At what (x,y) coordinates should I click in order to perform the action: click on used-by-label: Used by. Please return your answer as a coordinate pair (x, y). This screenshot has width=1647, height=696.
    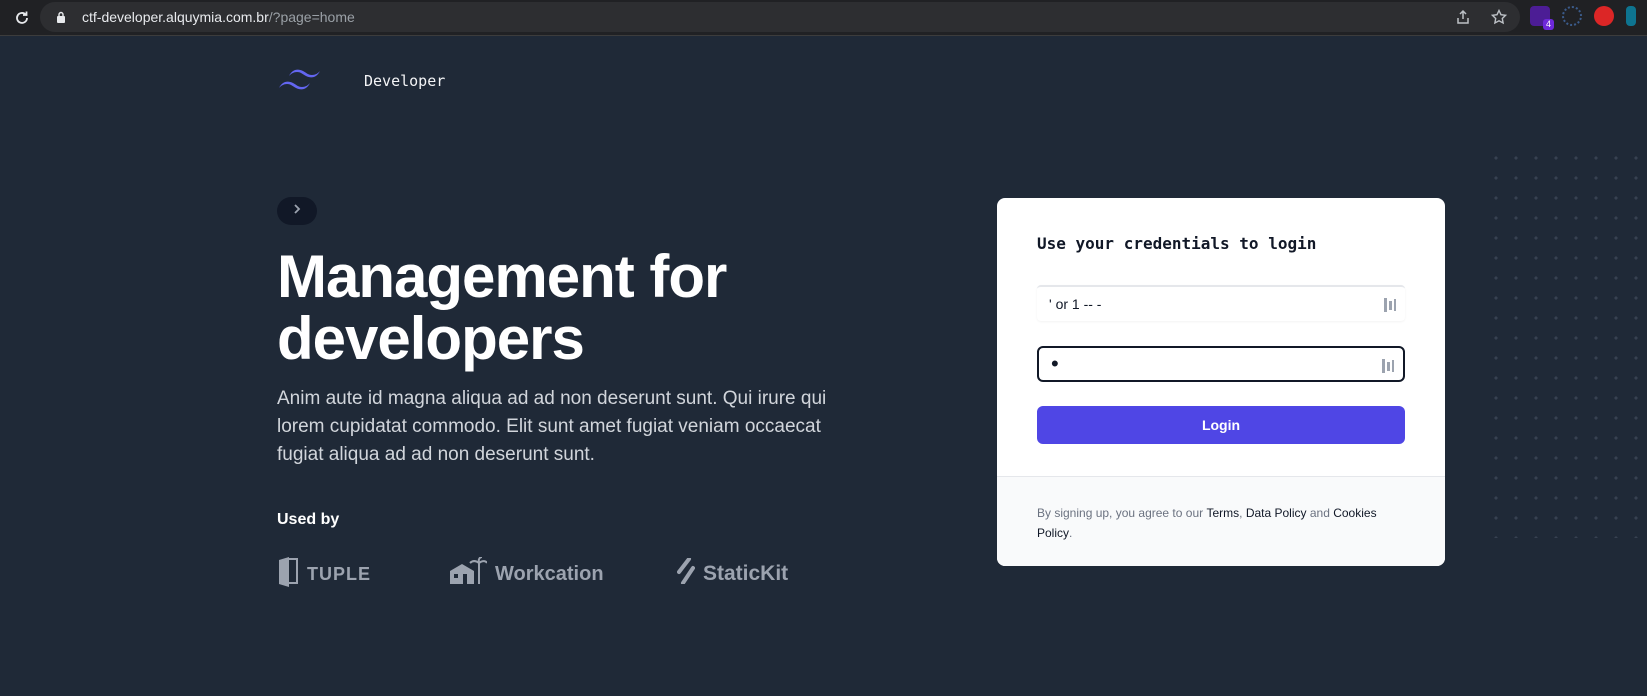
    Looking at the image, I should click on (308, 519).